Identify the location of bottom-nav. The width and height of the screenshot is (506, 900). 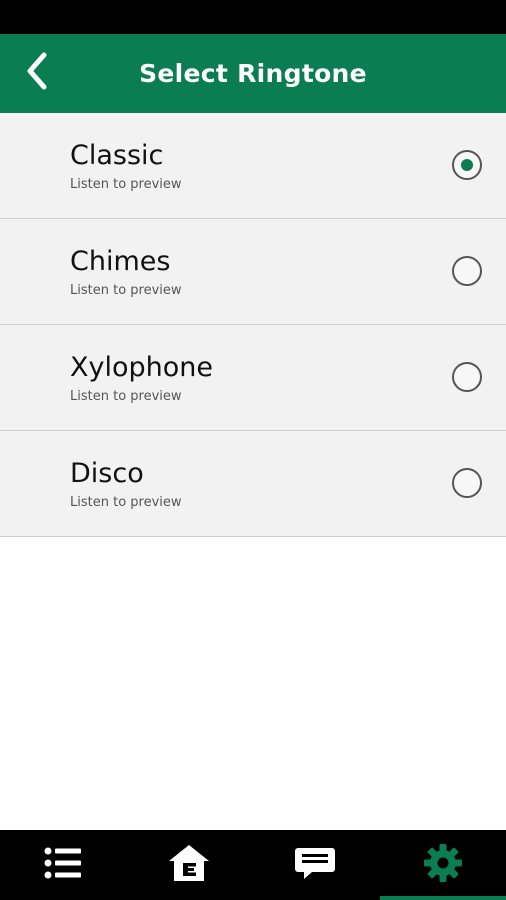
(253, 865).